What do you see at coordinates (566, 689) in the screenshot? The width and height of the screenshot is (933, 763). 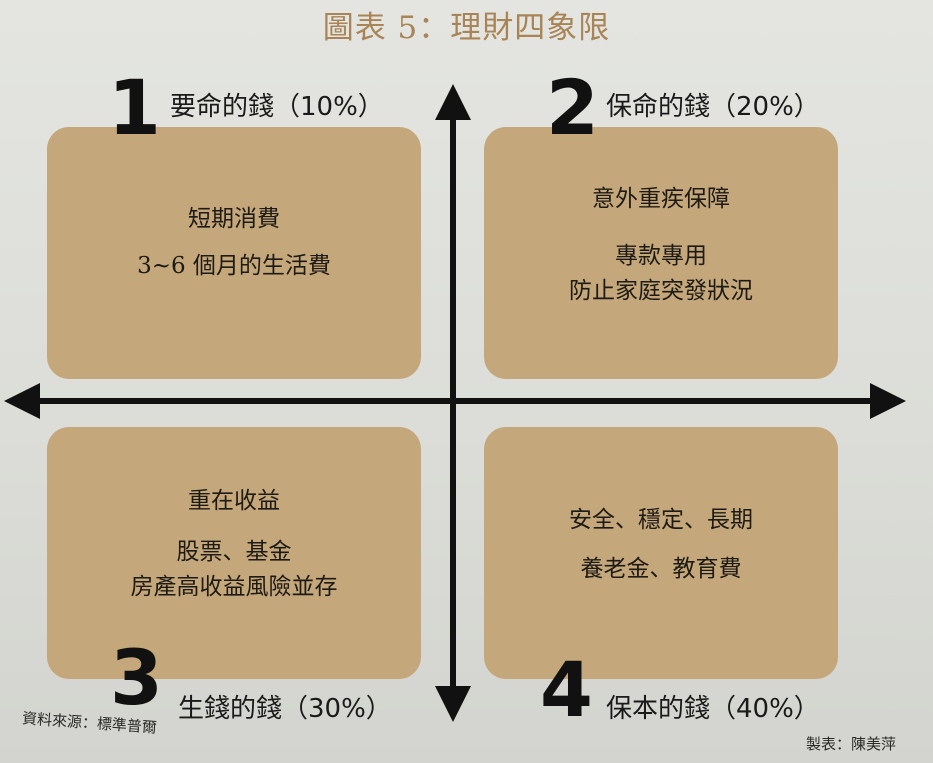 I see `quadrant-4-number: 4` at bounding box center [566, 689].